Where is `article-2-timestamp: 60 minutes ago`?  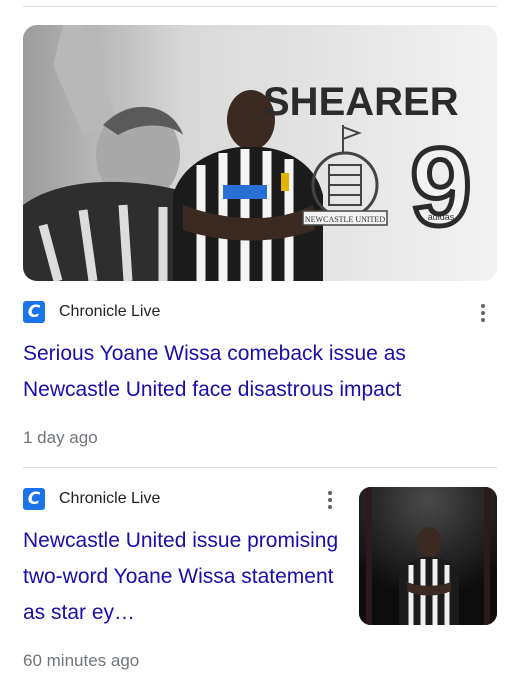 article-2-timestamp: 60 minutes ago is located at coordinates (81, 660).